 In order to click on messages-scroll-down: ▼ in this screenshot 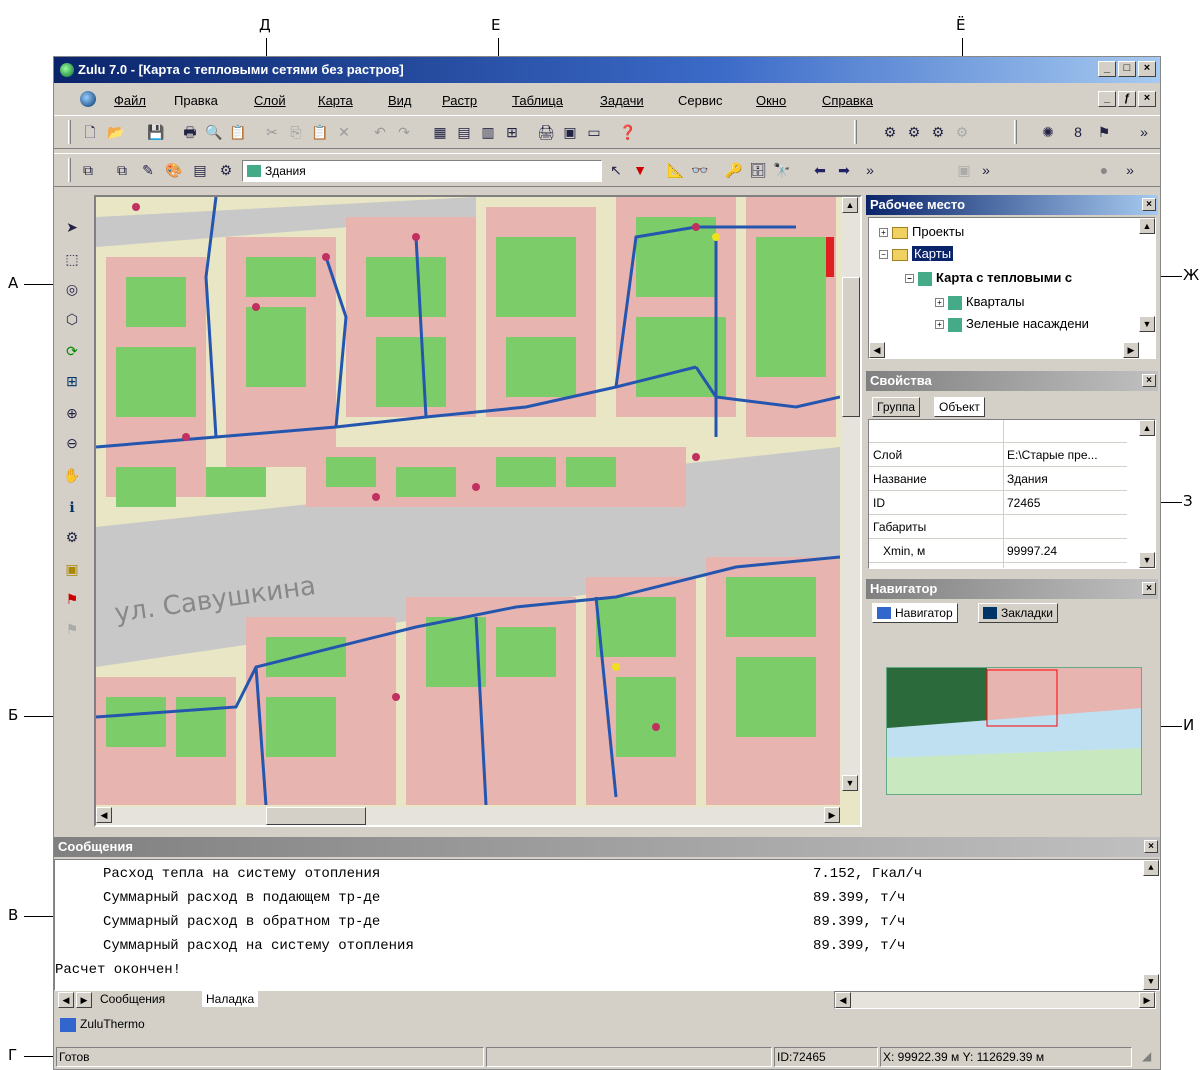, I will do `click(1151, 982)`.